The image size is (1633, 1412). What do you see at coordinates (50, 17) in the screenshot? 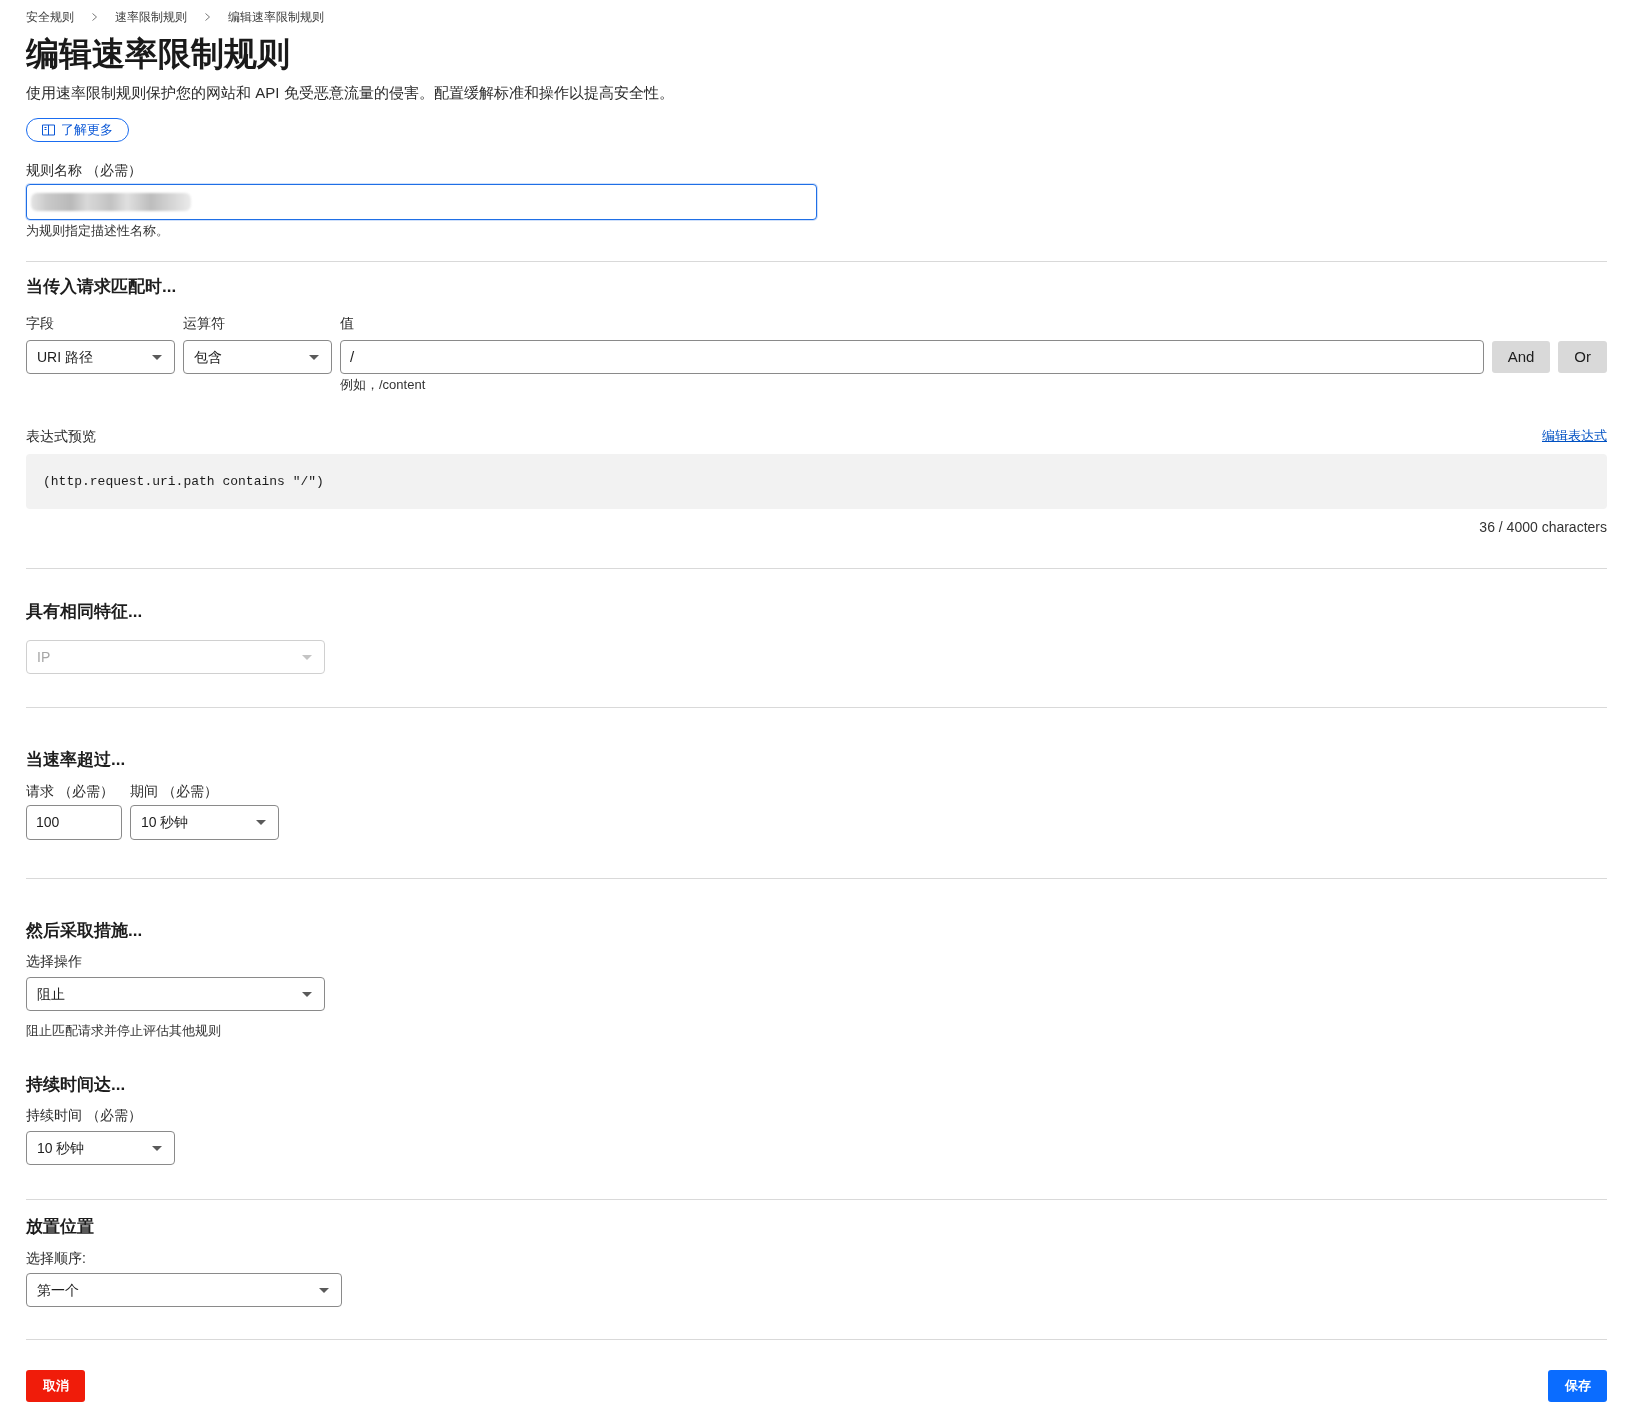
I see `breadcrumb-link: 安全规则` at bounding box center [50, 17].